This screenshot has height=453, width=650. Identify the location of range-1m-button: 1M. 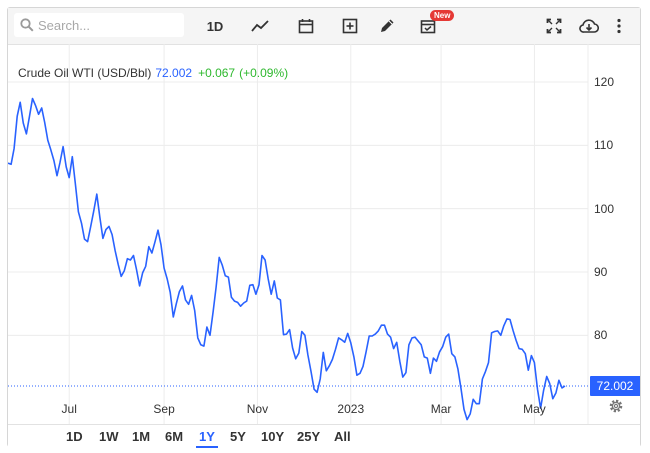
(141, 437).